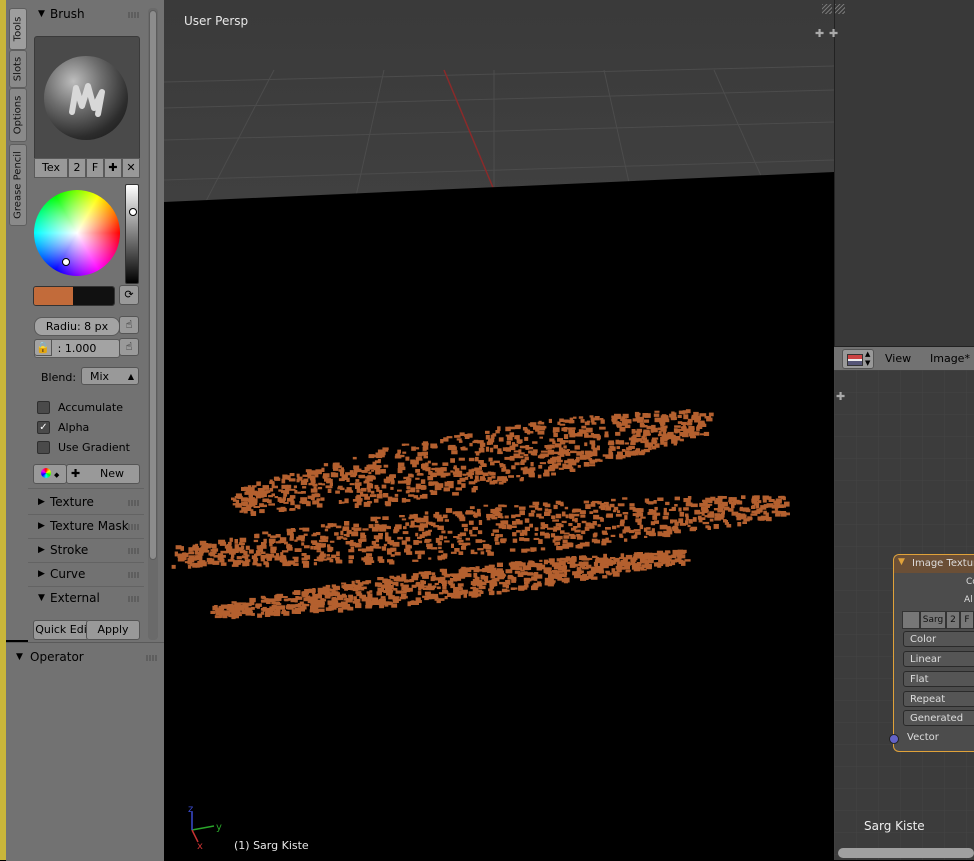 Image resolution: width=974 pixels, height=861 pixels. Describe the element at coordinates (51, 168) in the screenshot. I see `brush-tex-button: Tex` at that location.